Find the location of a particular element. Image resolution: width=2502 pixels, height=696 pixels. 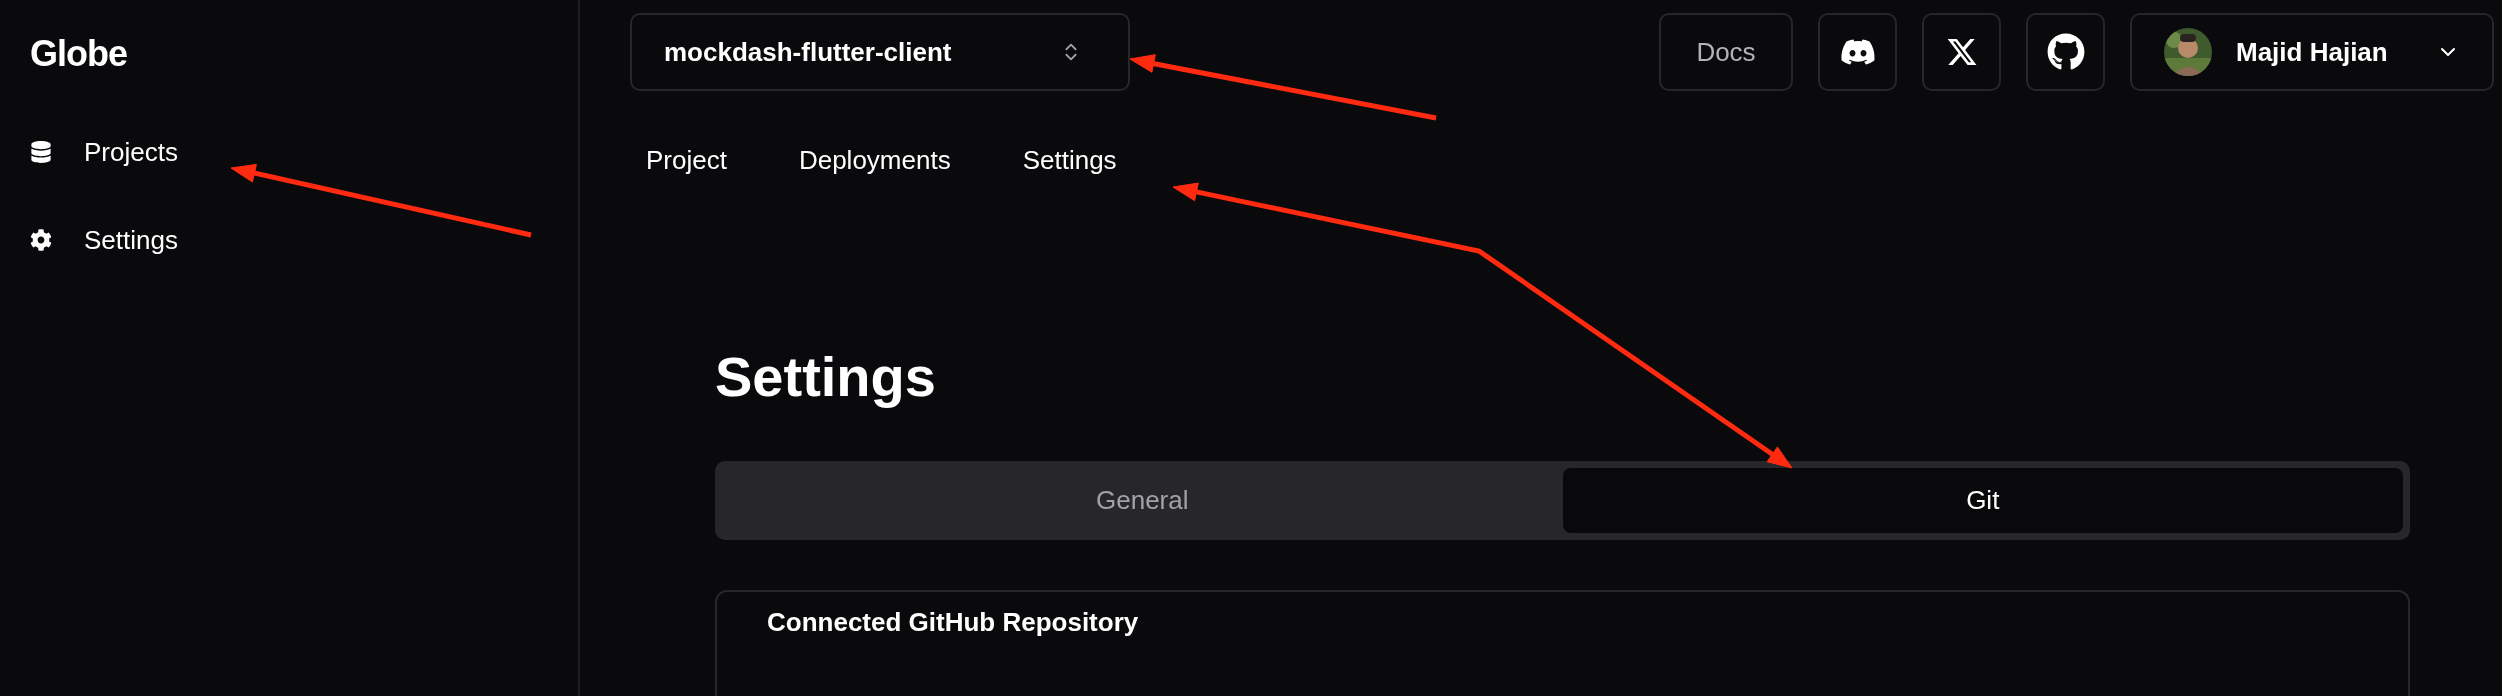

nav-link: Settings is located at coordinates (1069, 160).